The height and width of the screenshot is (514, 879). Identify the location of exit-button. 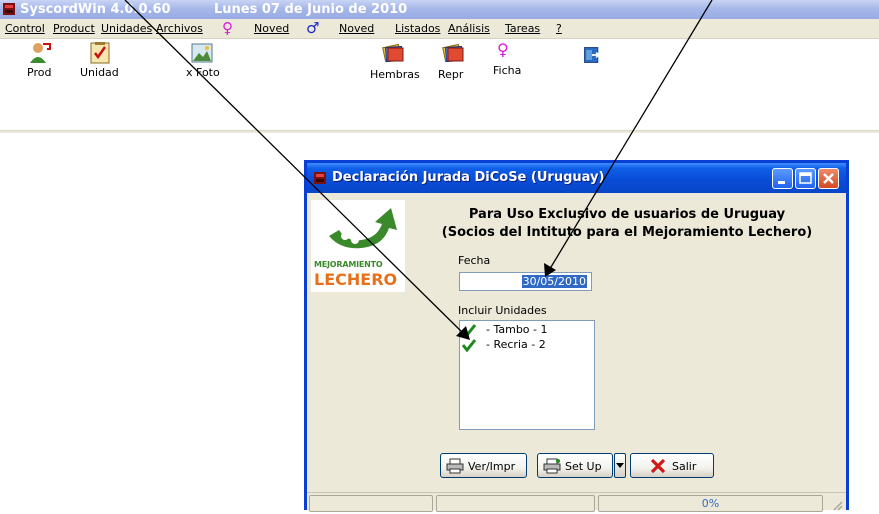
(594, 52).